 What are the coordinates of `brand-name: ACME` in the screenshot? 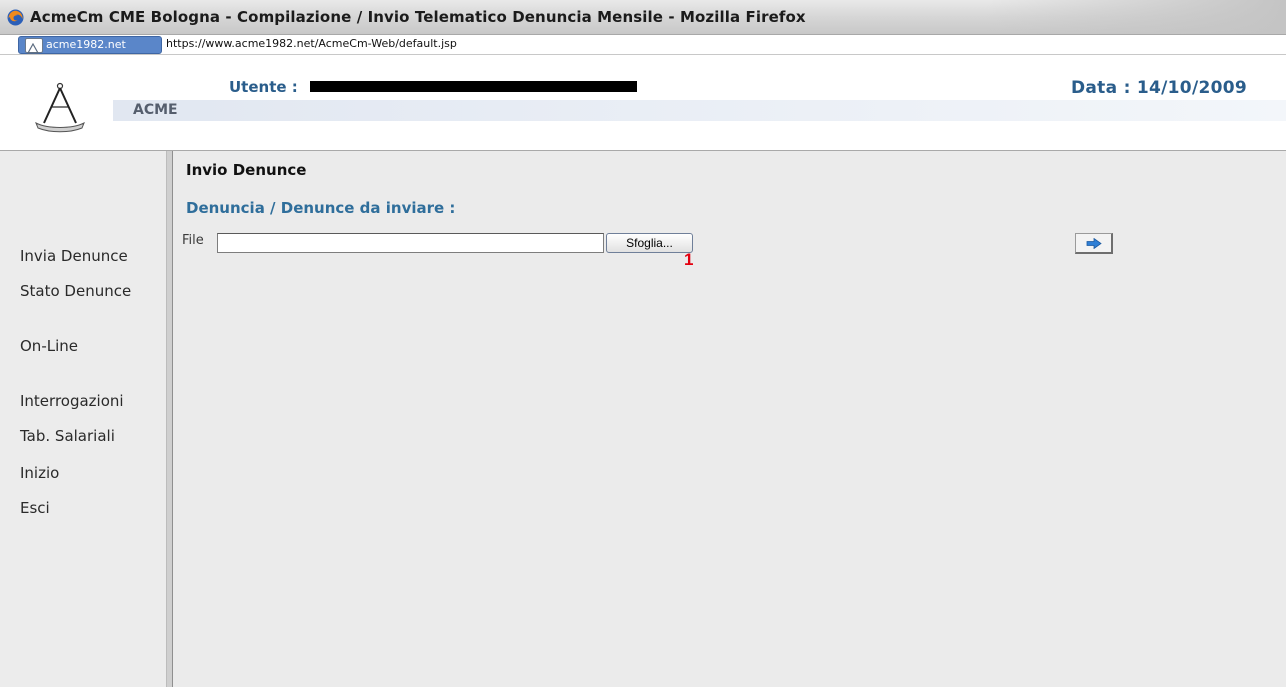 It's located at (155, 110).